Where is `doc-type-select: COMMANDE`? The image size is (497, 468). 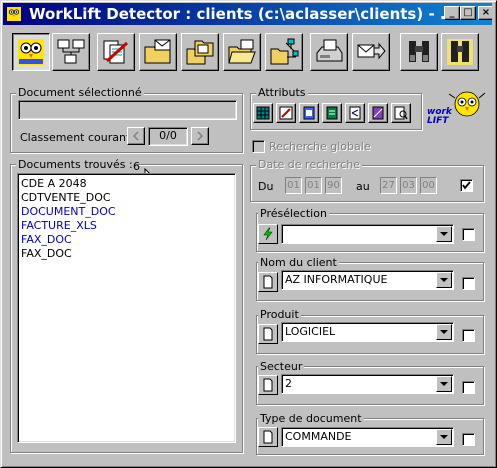
doc-type-select: COMMANDE is located at coordinates (367, 437).